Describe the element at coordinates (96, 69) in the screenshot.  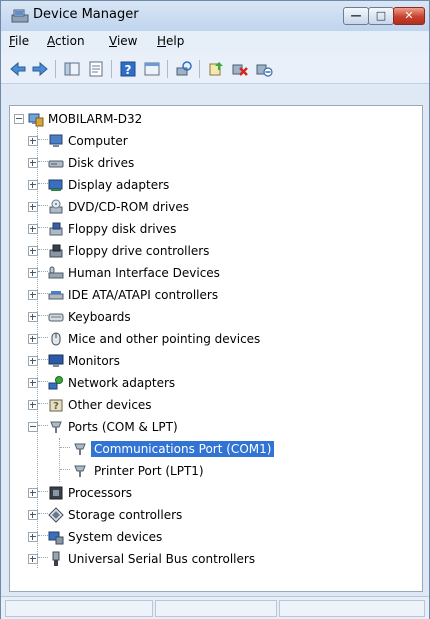
I see `properties-icon` at that location.